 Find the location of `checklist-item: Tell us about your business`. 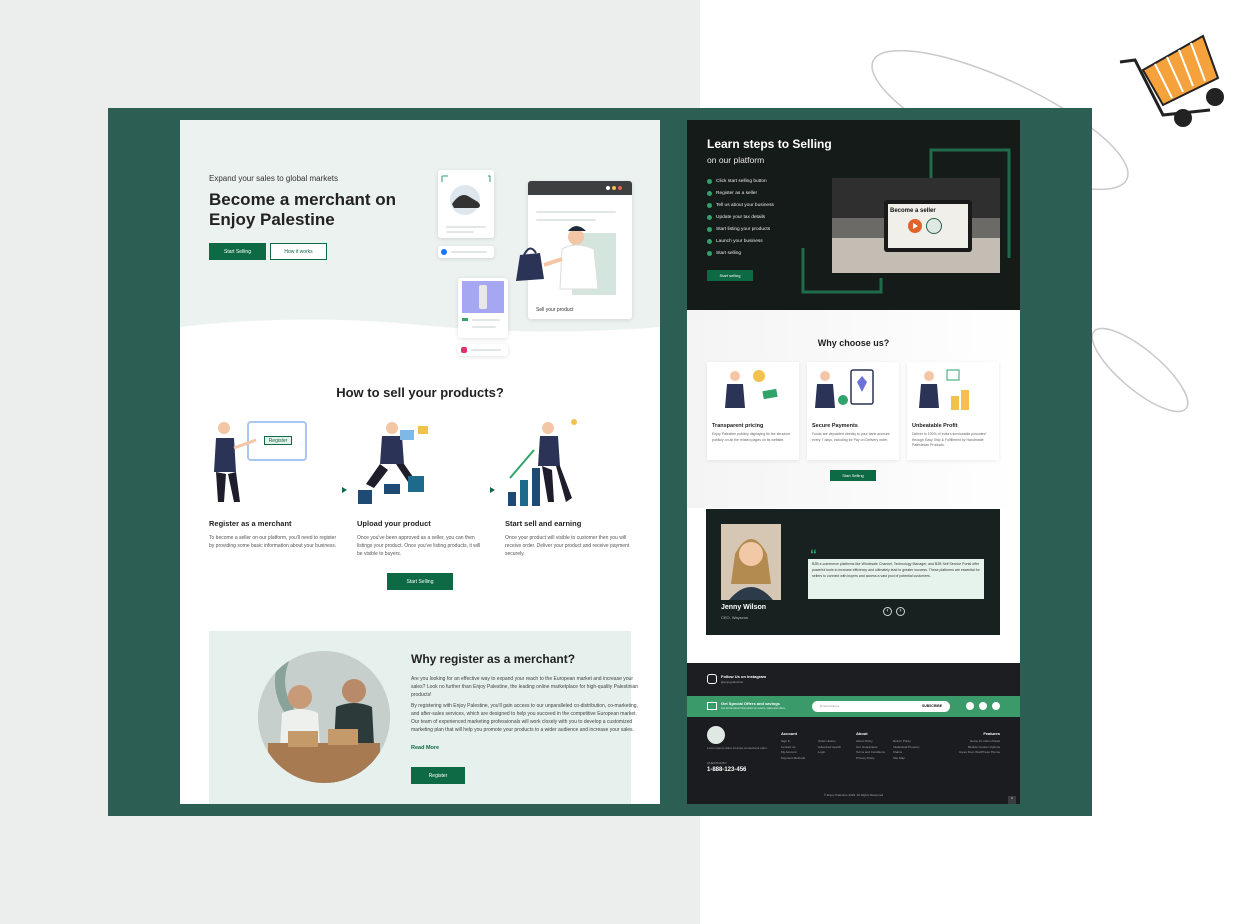

checklist-item: Tell us about your business is located at coordinates (740, 205).